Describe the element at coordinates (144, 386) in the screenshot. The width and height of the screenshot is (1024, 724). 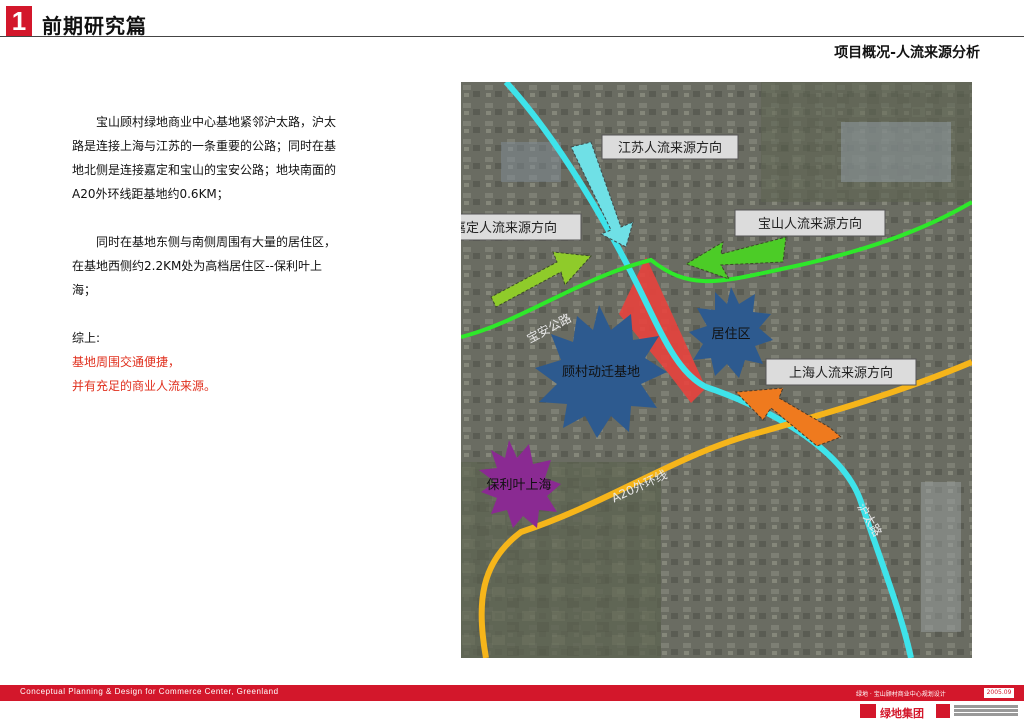
I see `summary-line-2: 并有充足的商业人流来源。` at that location.